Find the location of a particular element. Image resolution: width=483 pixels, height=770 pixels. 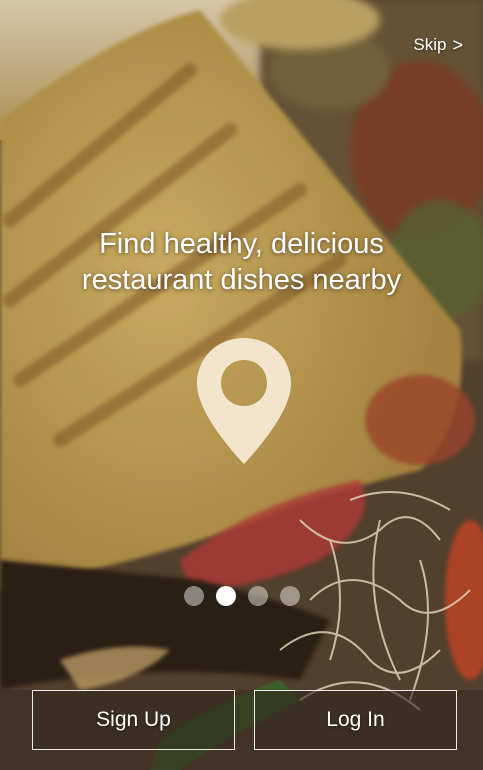

log-in-button: Log In is located at coordinates (355, 720).